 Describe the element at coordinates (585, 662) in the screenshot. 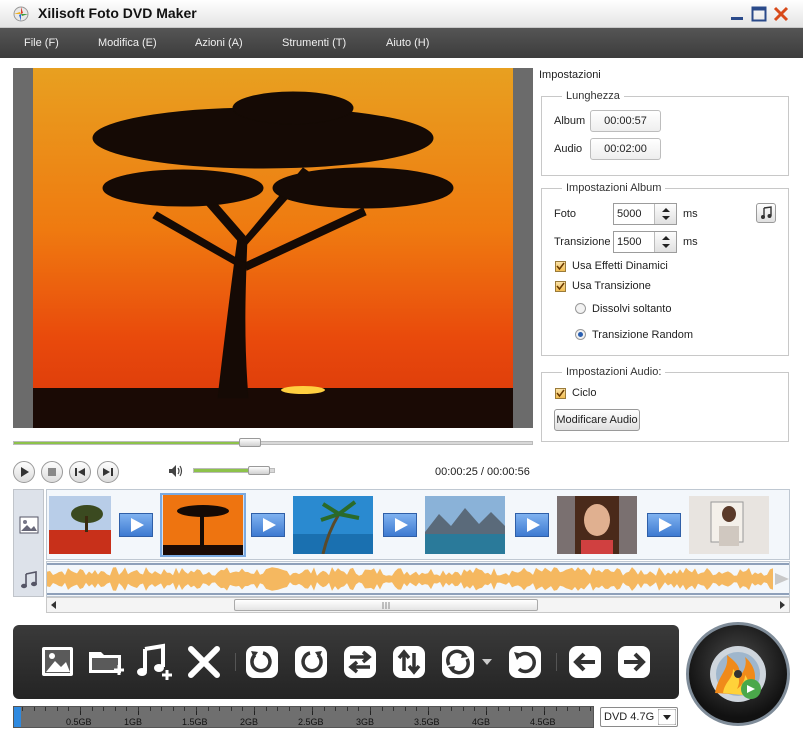

I see `move-left-icon` at that location.